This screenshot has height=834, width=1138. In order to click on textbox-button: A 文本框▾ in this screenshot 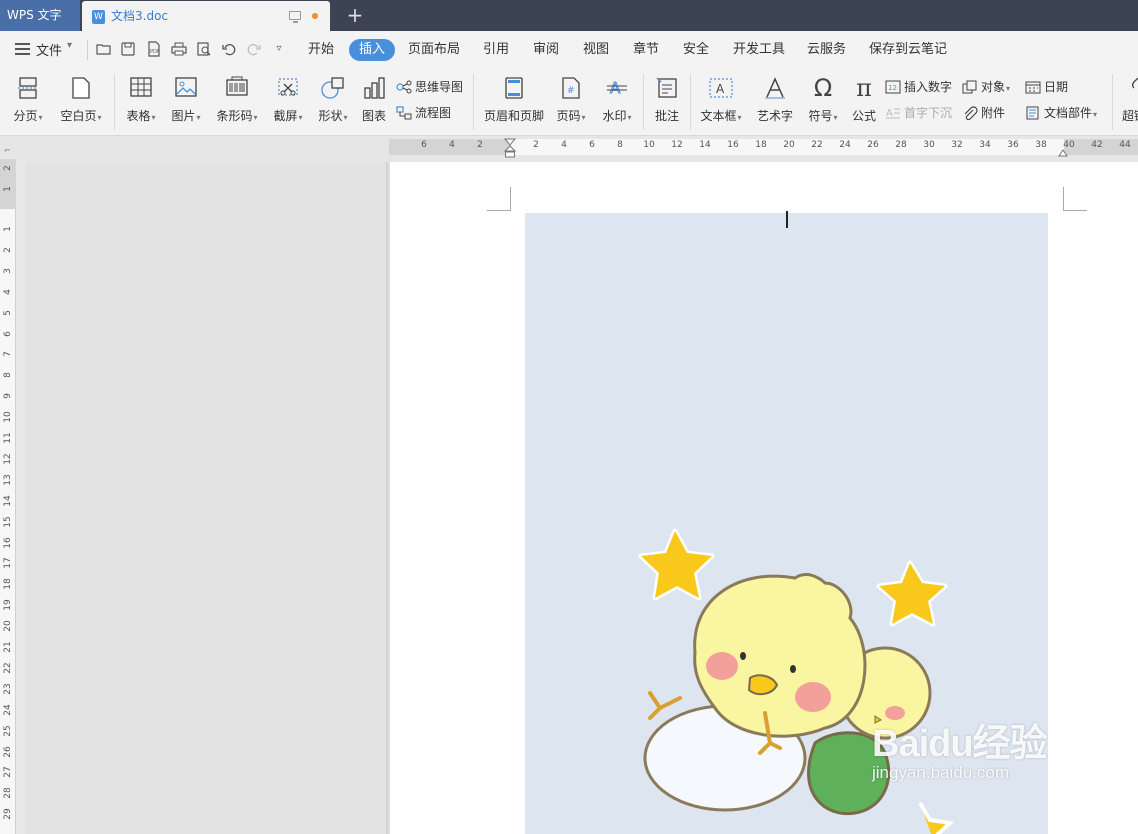, I will do `click(721, 102)`.